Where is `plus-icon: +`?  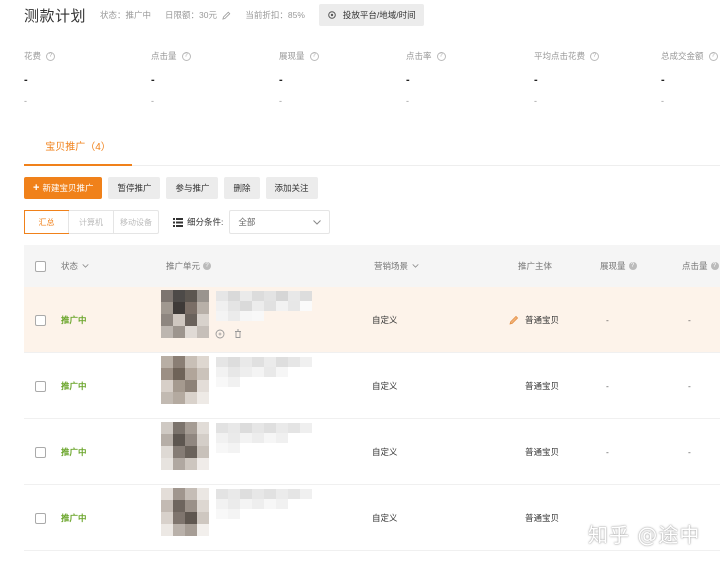 plus-icon: + is located at coordinates (36, 188).